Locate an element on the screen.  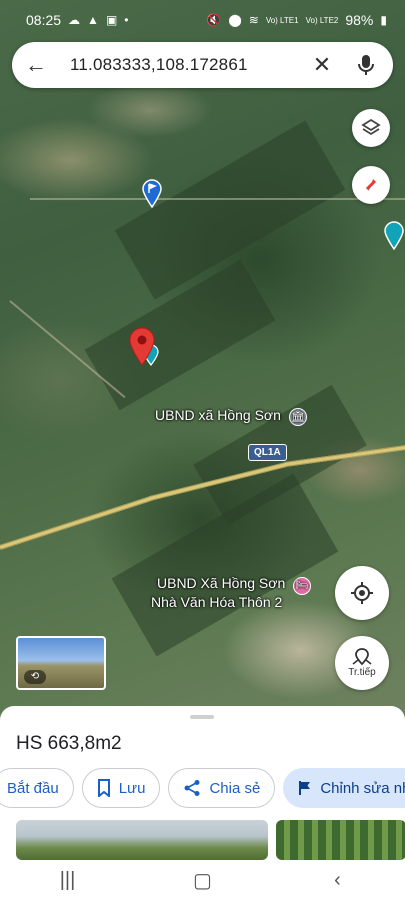
blue-flag-marker is located at coordinates (152, 195).